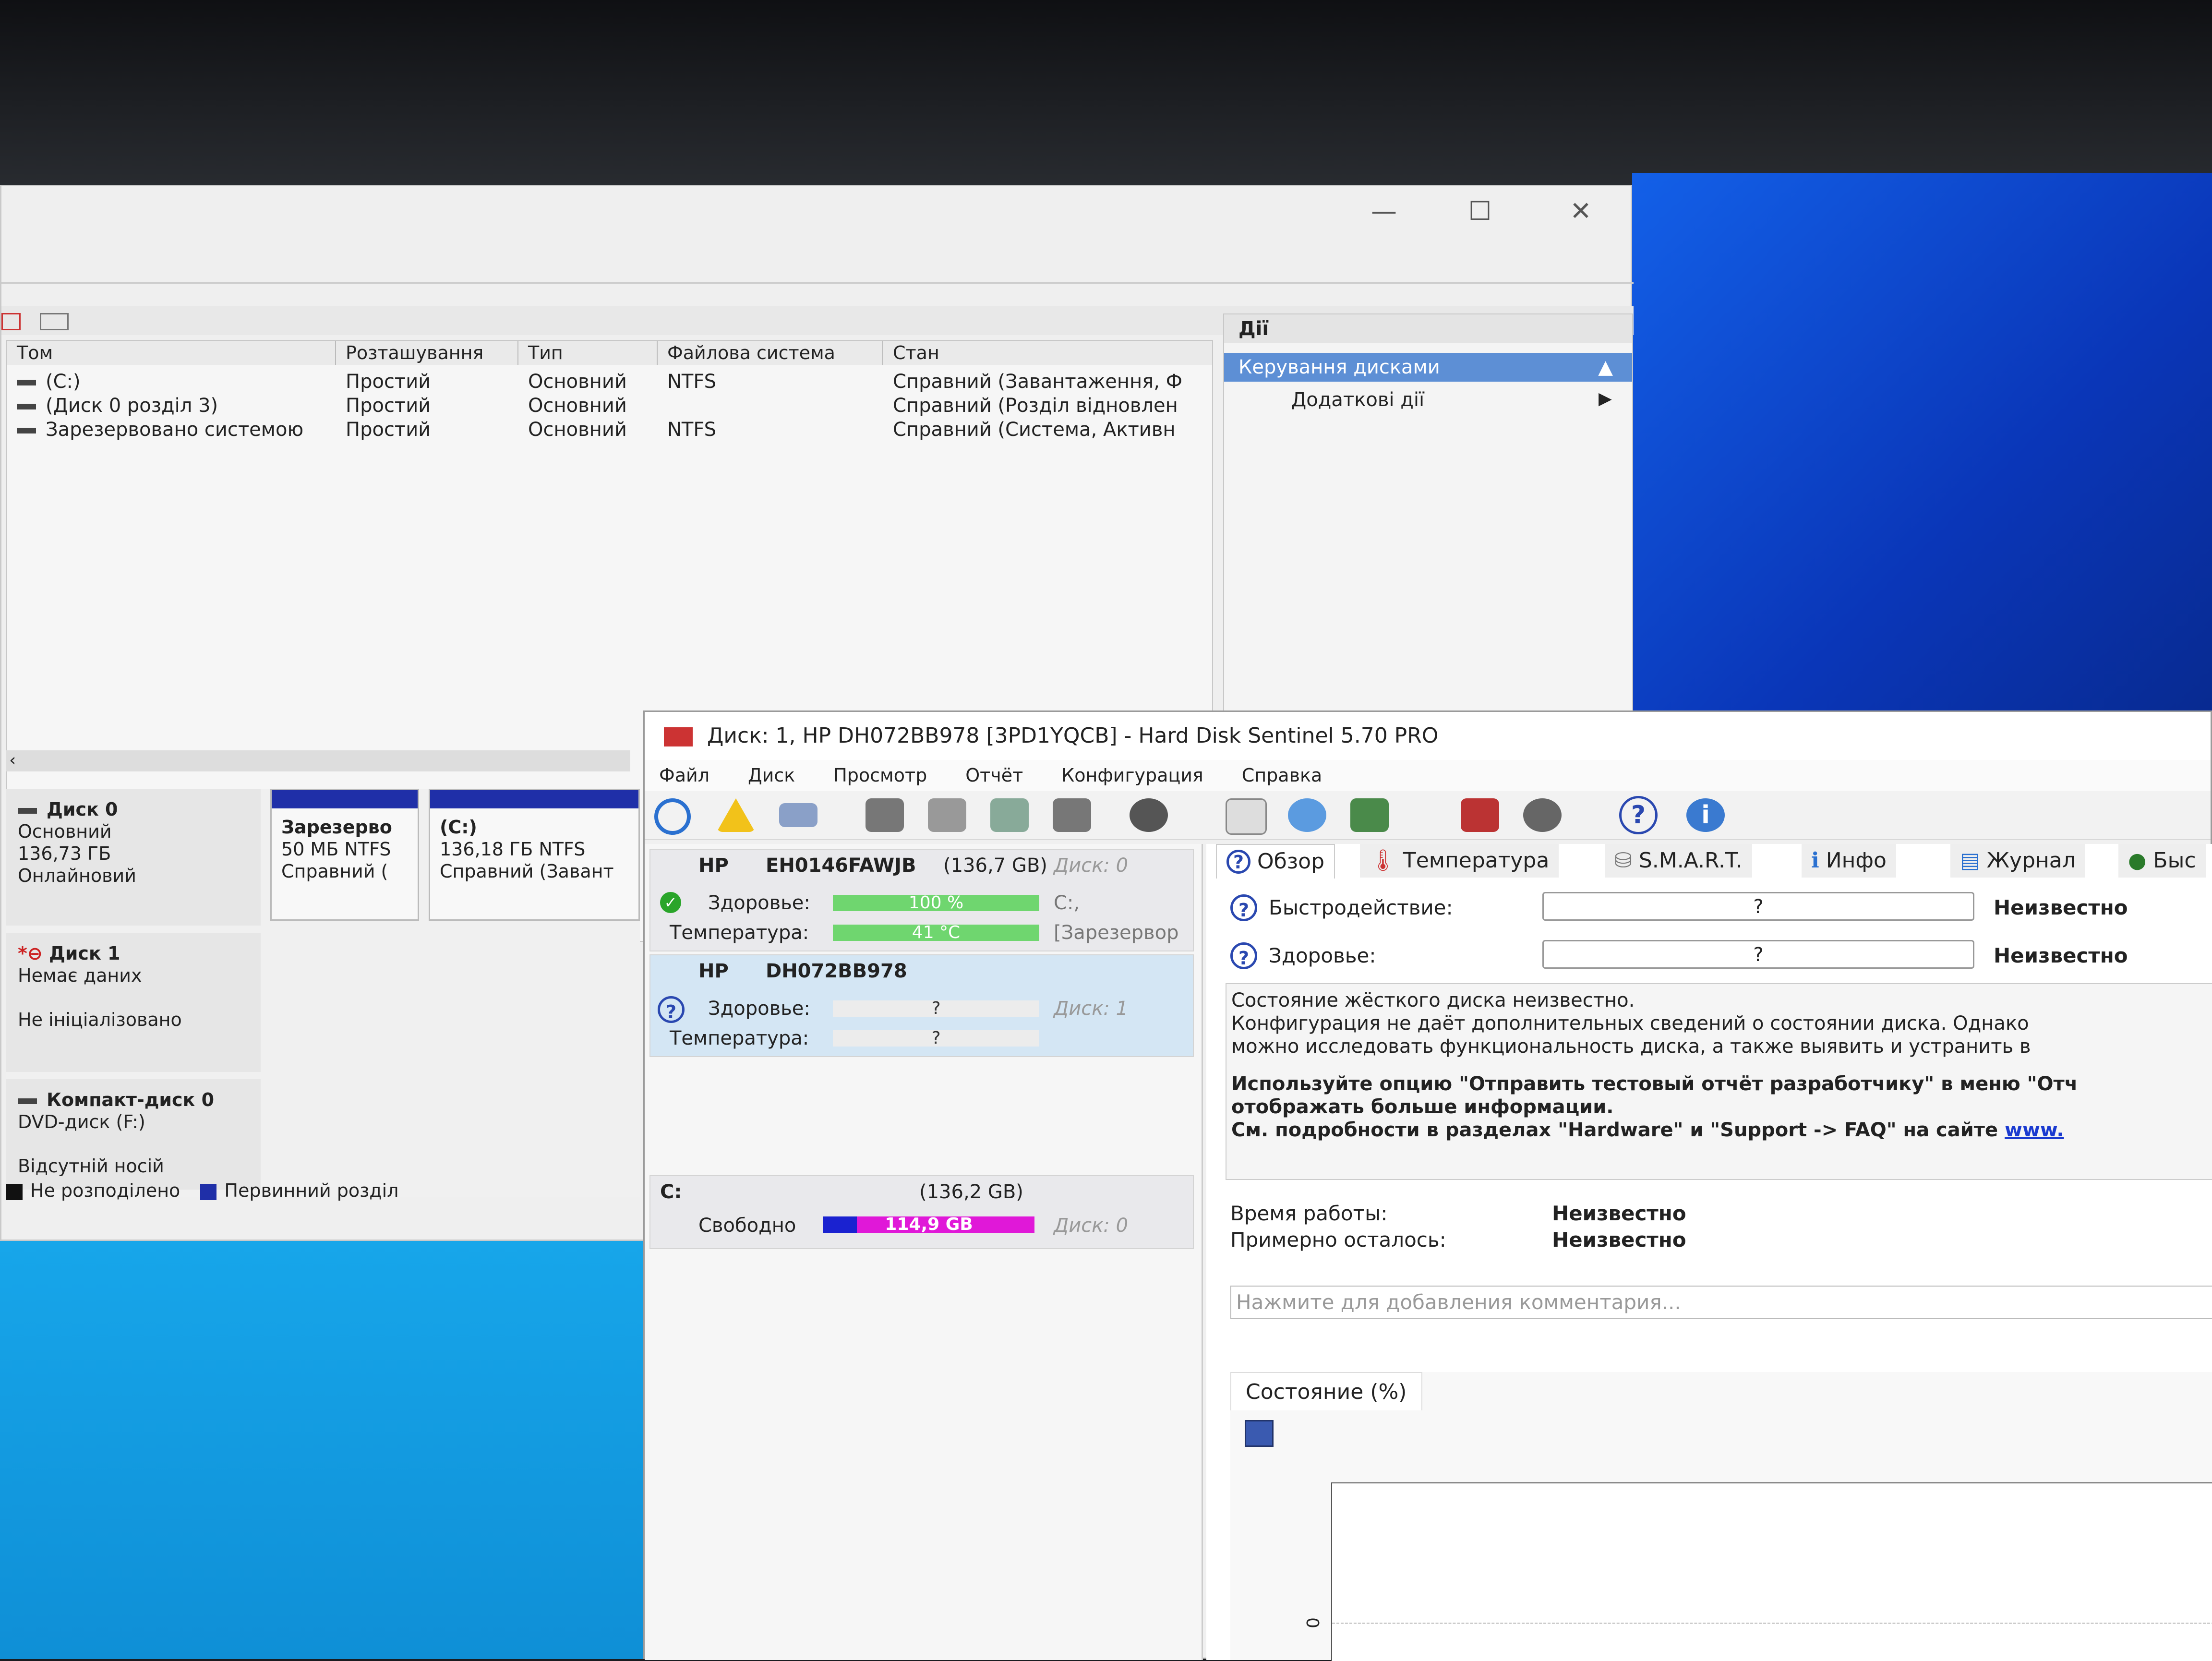 The image size is (2212, 1661). I want to click on description-line: отображать больше информации., so click(1423, 1107).